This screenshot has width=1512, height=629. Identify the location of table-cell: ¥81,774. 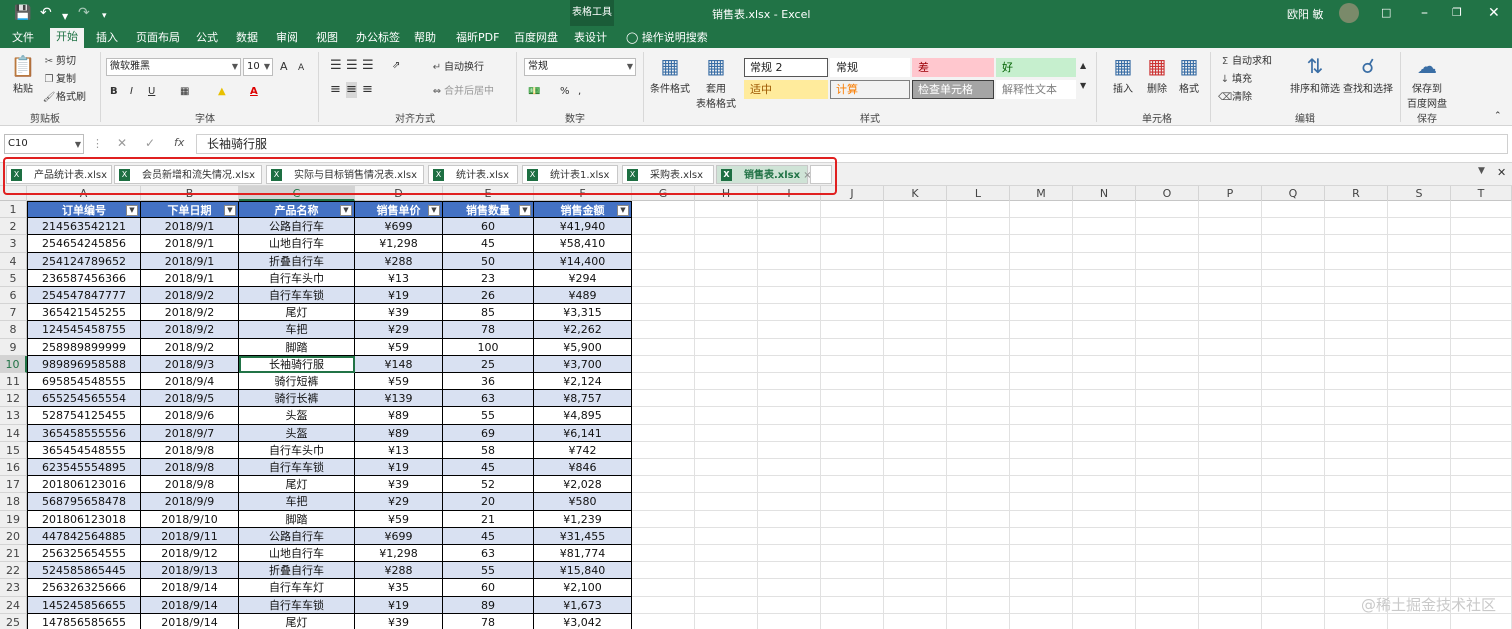
(583, 554).